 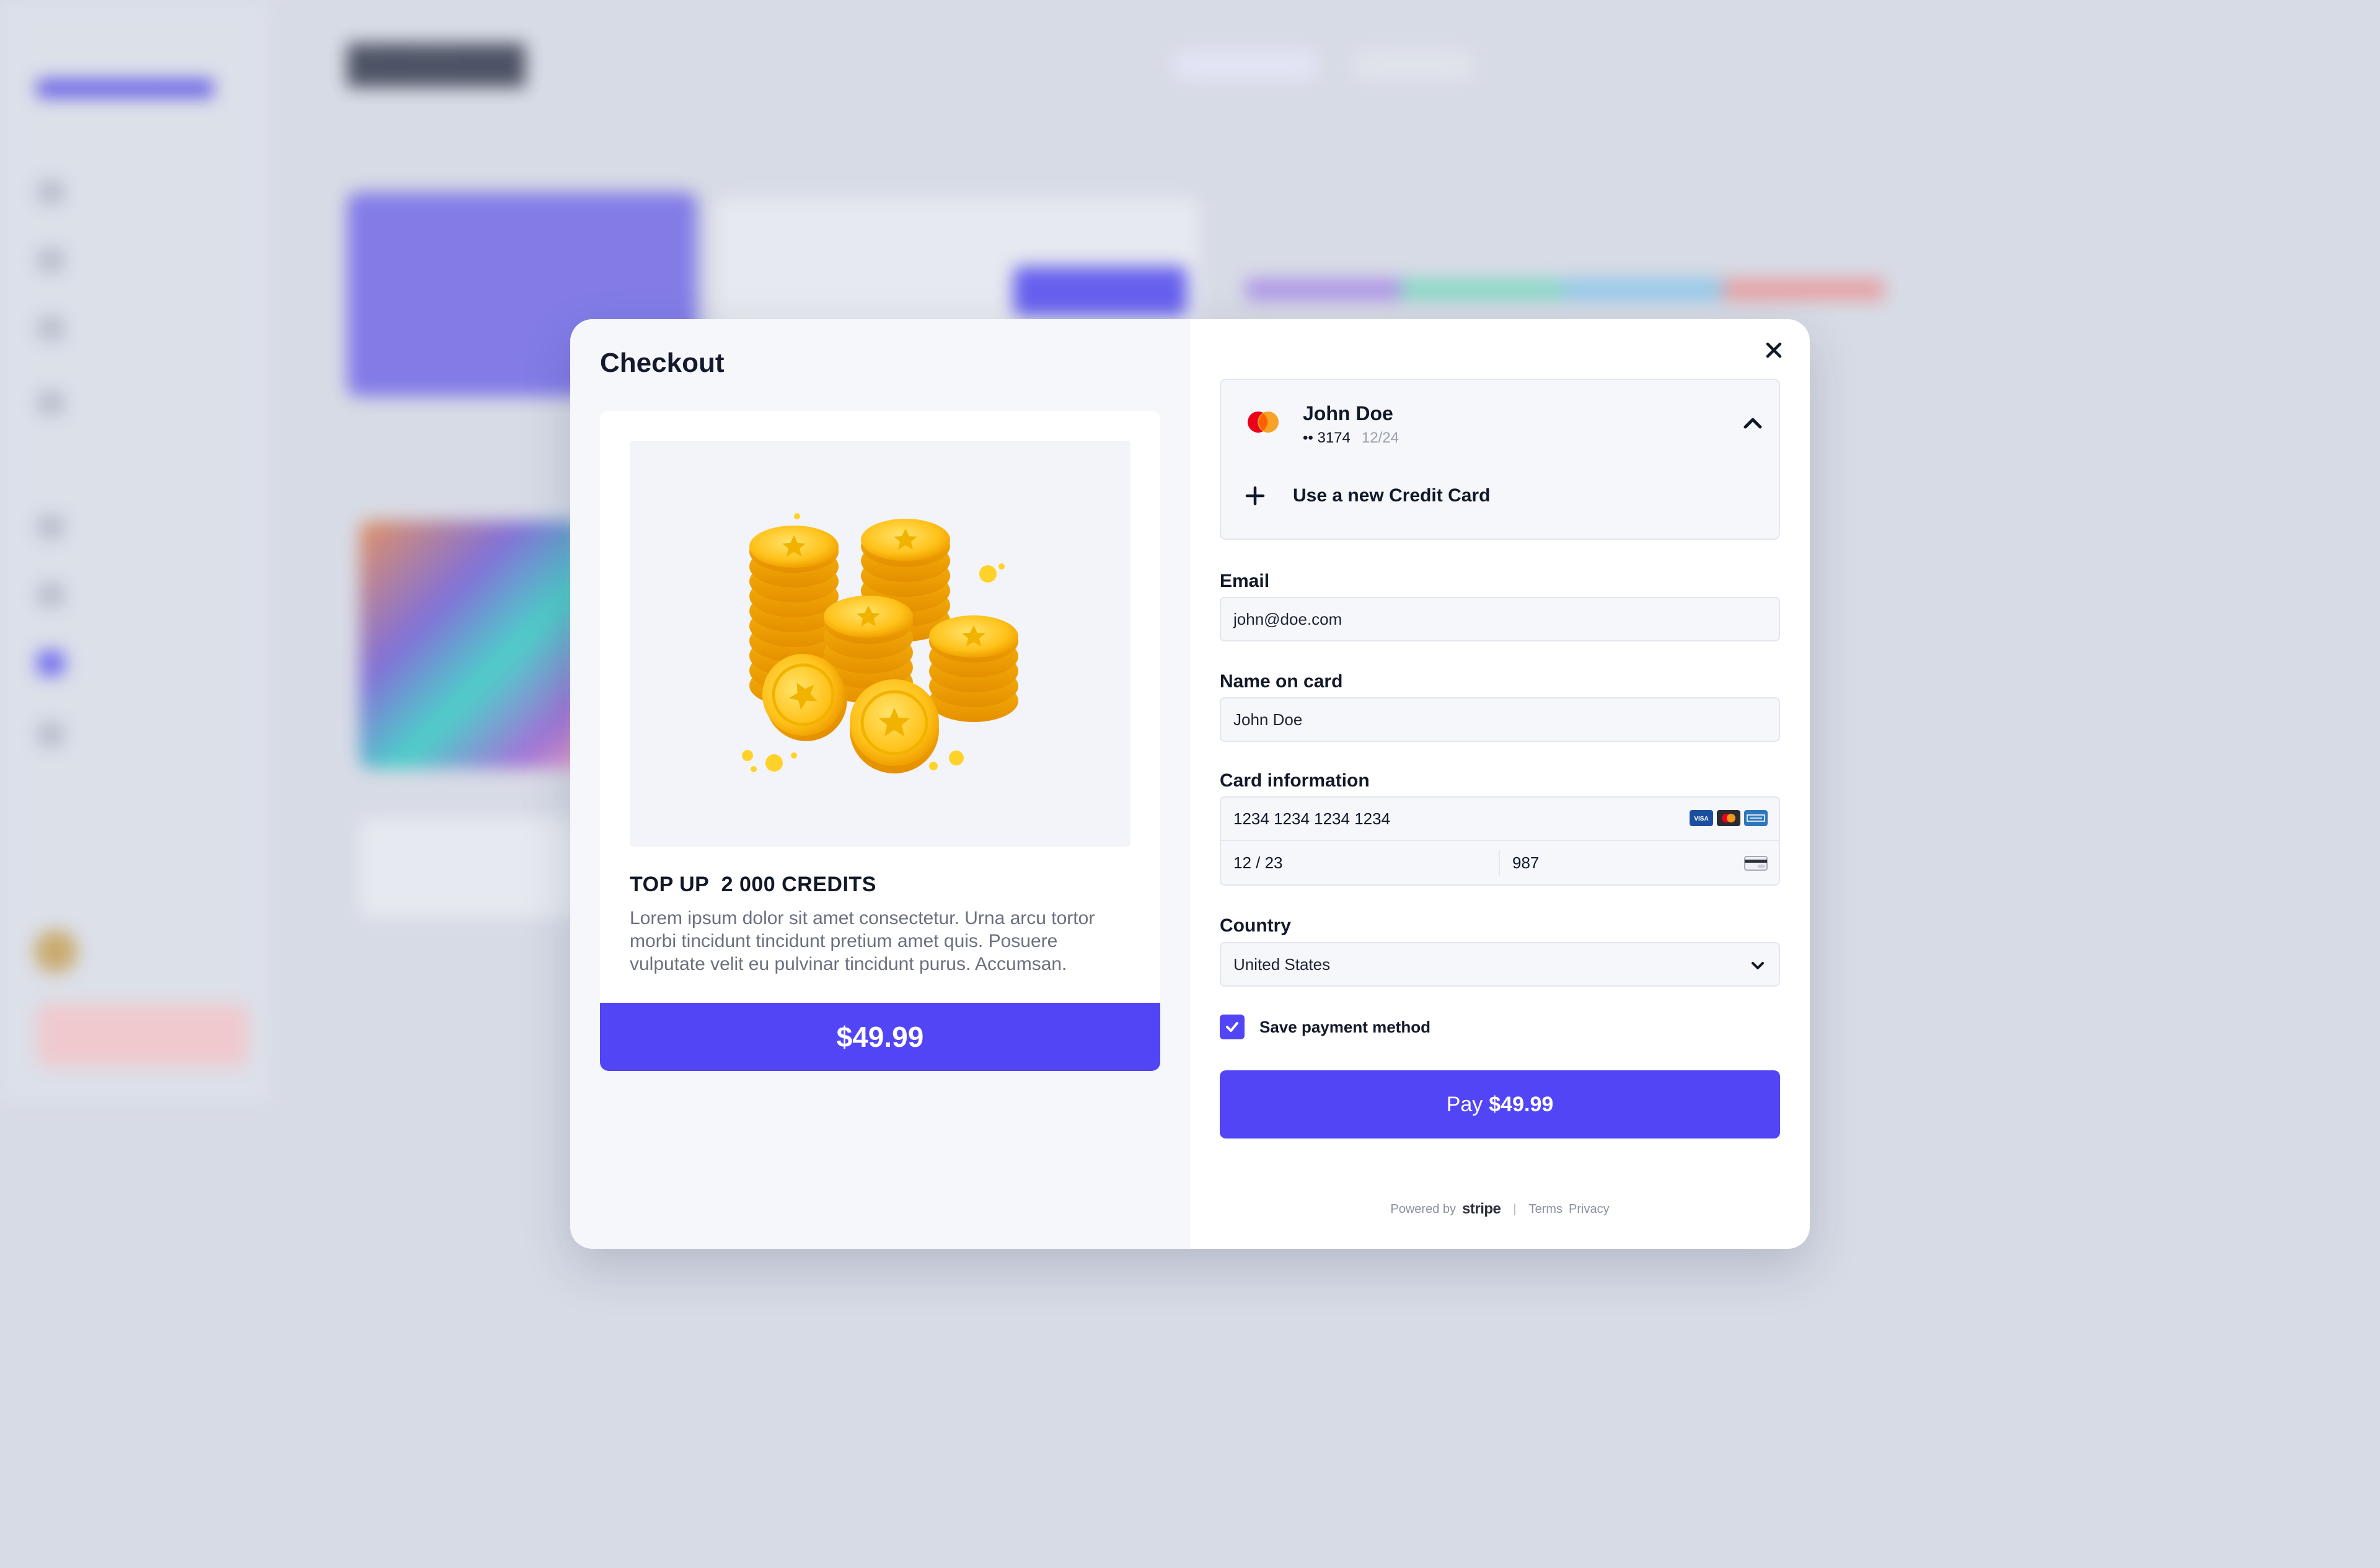 I want to click on card-expiry-cvc-row: 12 / 23 987, so click(x=1500, y=863).